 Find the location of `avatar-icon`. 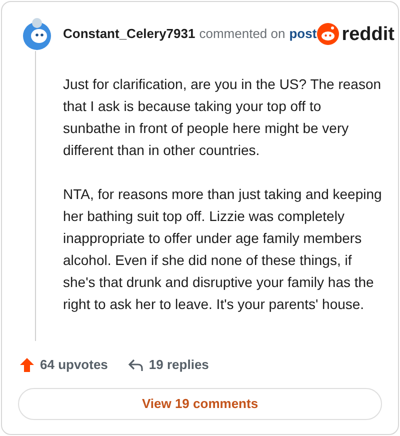

avatar-icon is located at coordinates (37, 34).